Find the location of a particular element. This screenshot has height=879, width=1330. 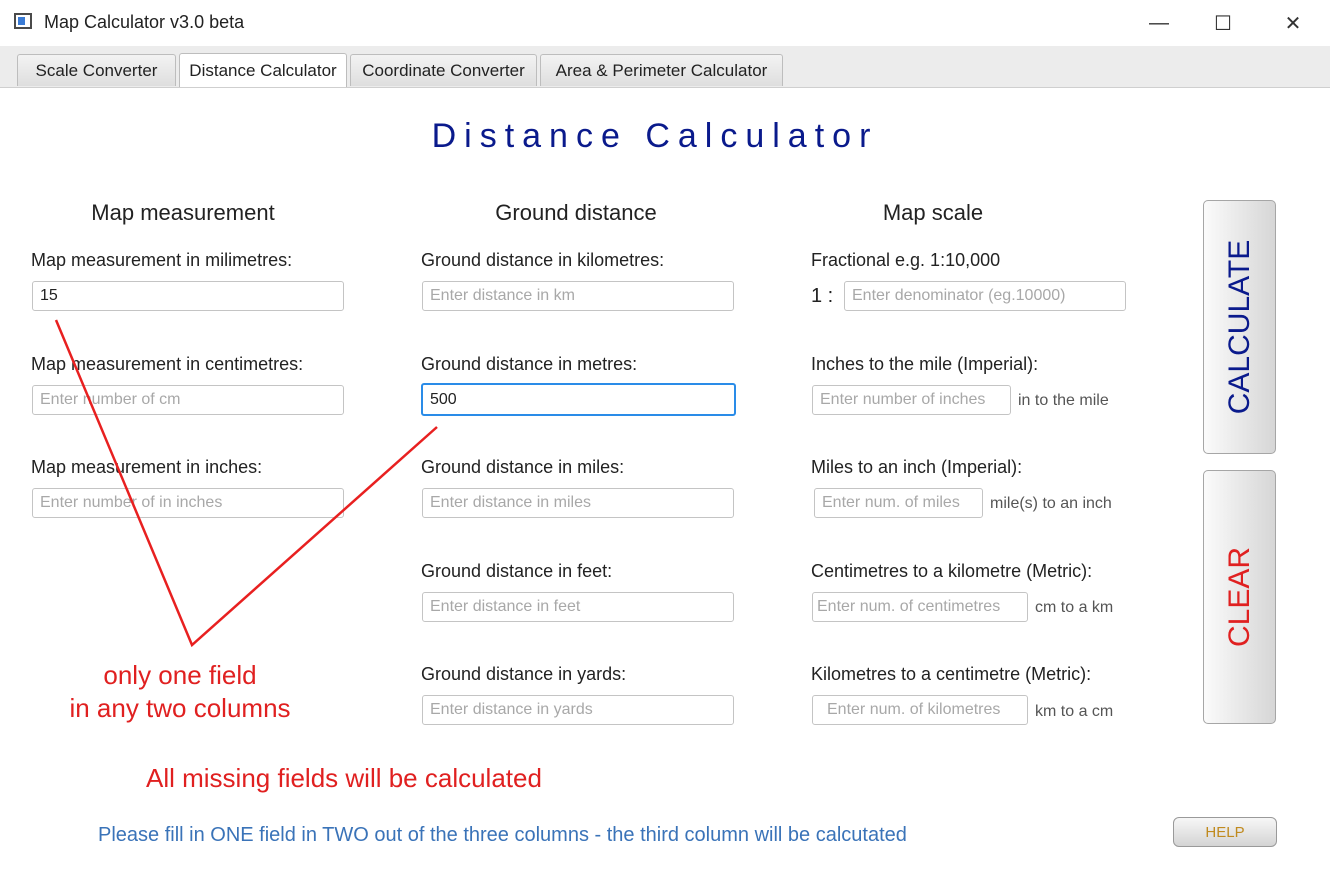

minimize-button: — is located at coordinates (1159, 23).